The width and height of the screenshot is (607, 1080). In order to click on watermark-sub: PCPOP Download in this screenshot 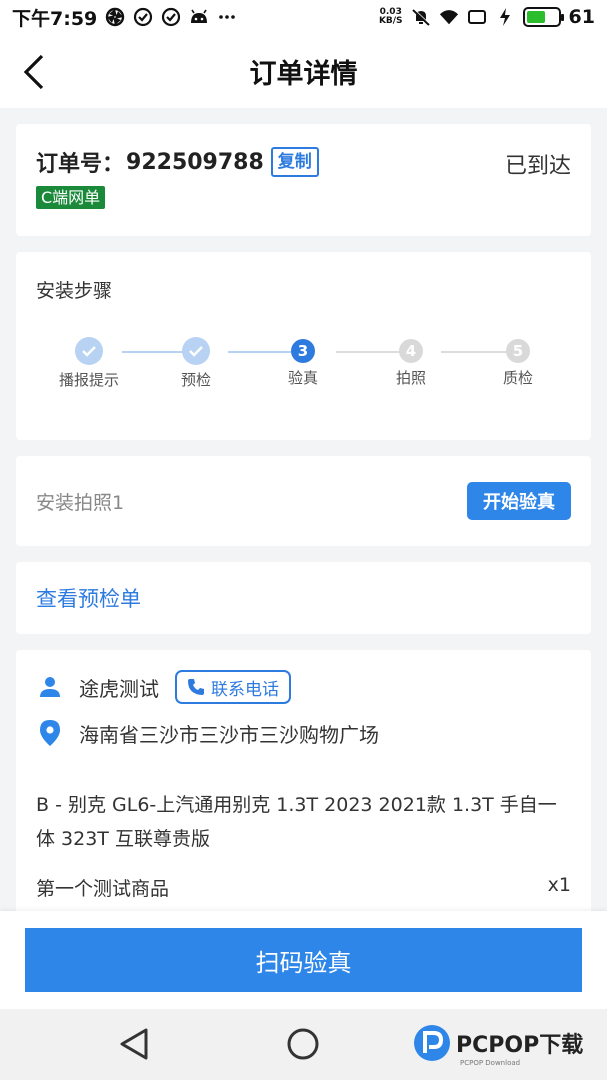, I will do `click(490, 1063)`.